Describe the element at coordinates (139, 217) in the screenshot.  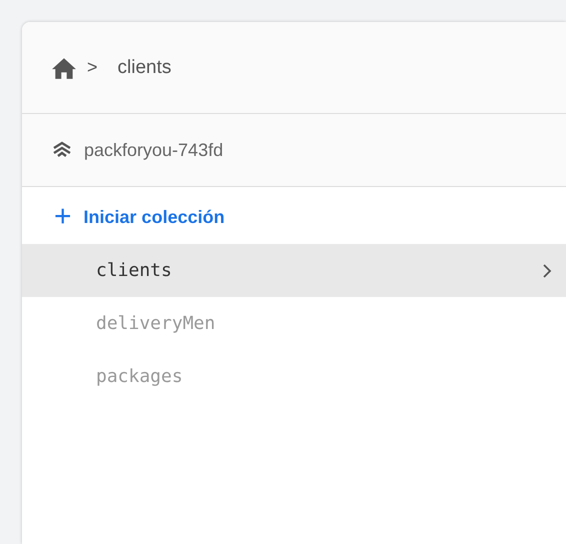
I see `start-collection-button: + Iniciar colección` at that location.